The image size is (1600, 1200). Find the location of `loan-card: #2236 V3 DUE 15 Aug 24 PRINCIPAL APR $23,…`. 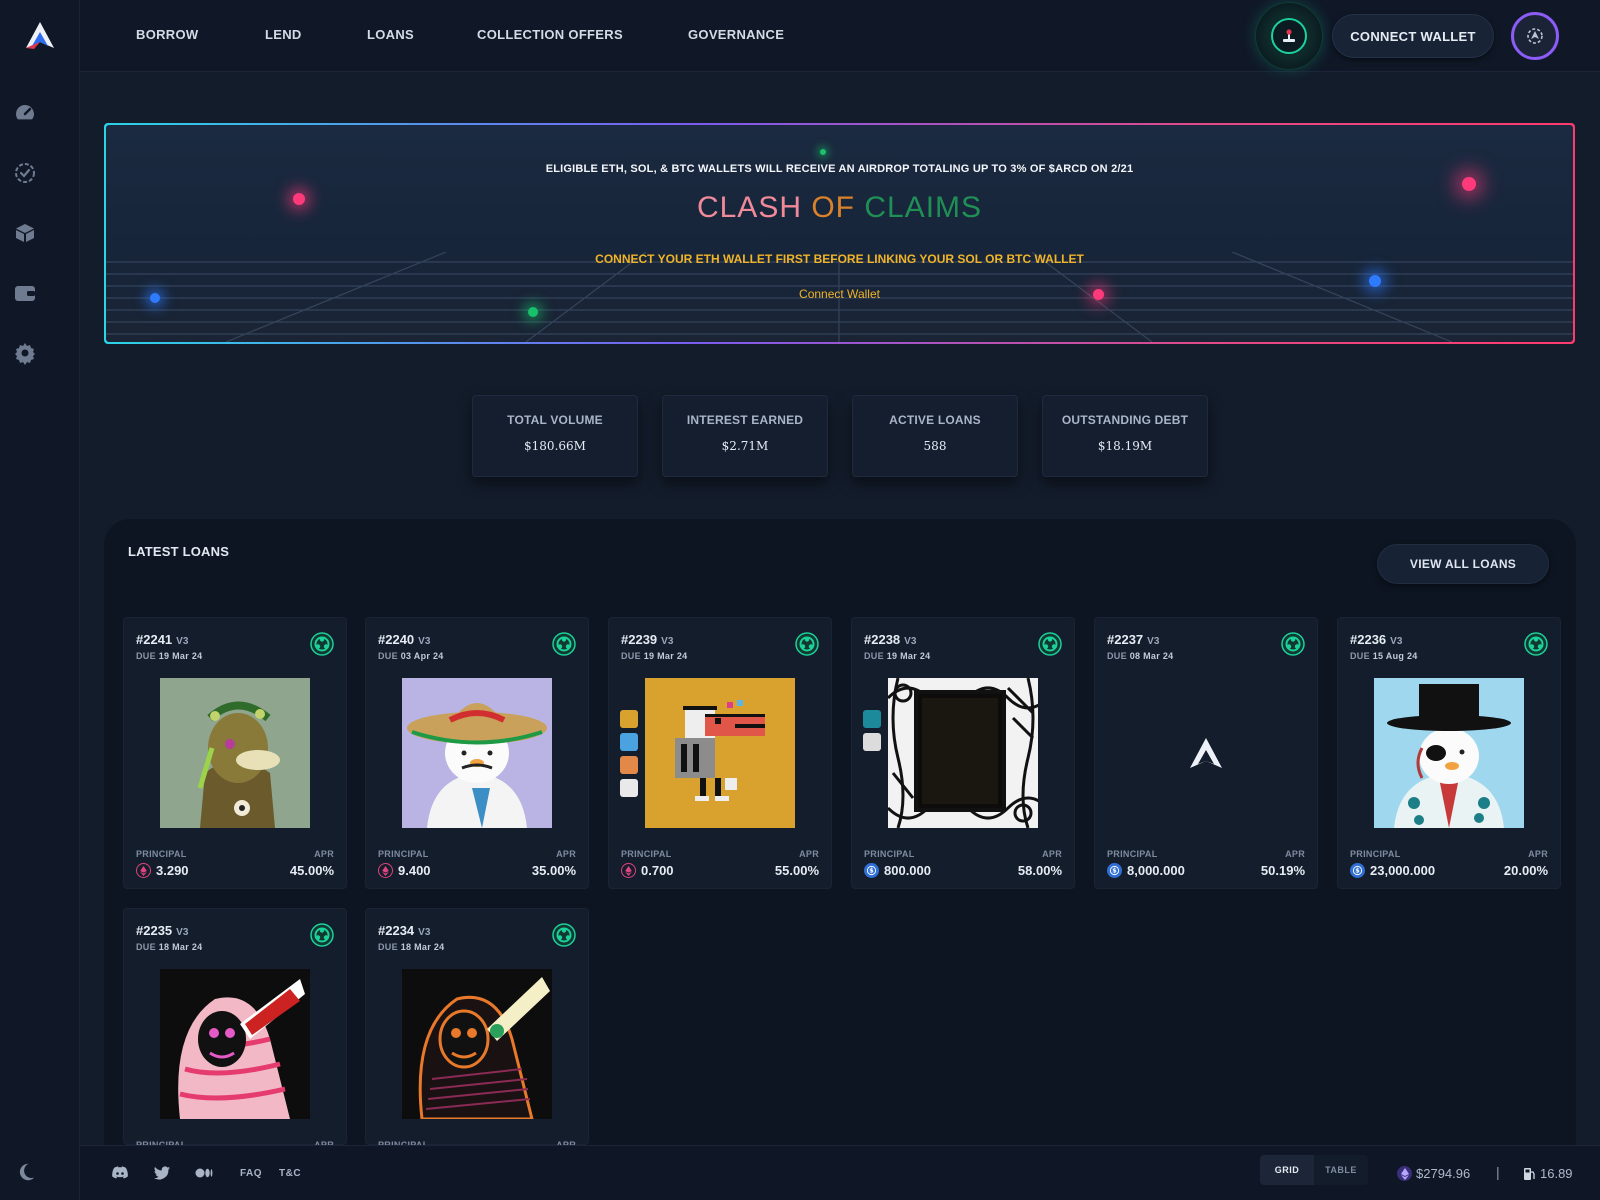

loan-card: #2236 V3 DUE 15 Aug 24 PRINCIPAL APR $23,… is located at coordinates (1449, 753).